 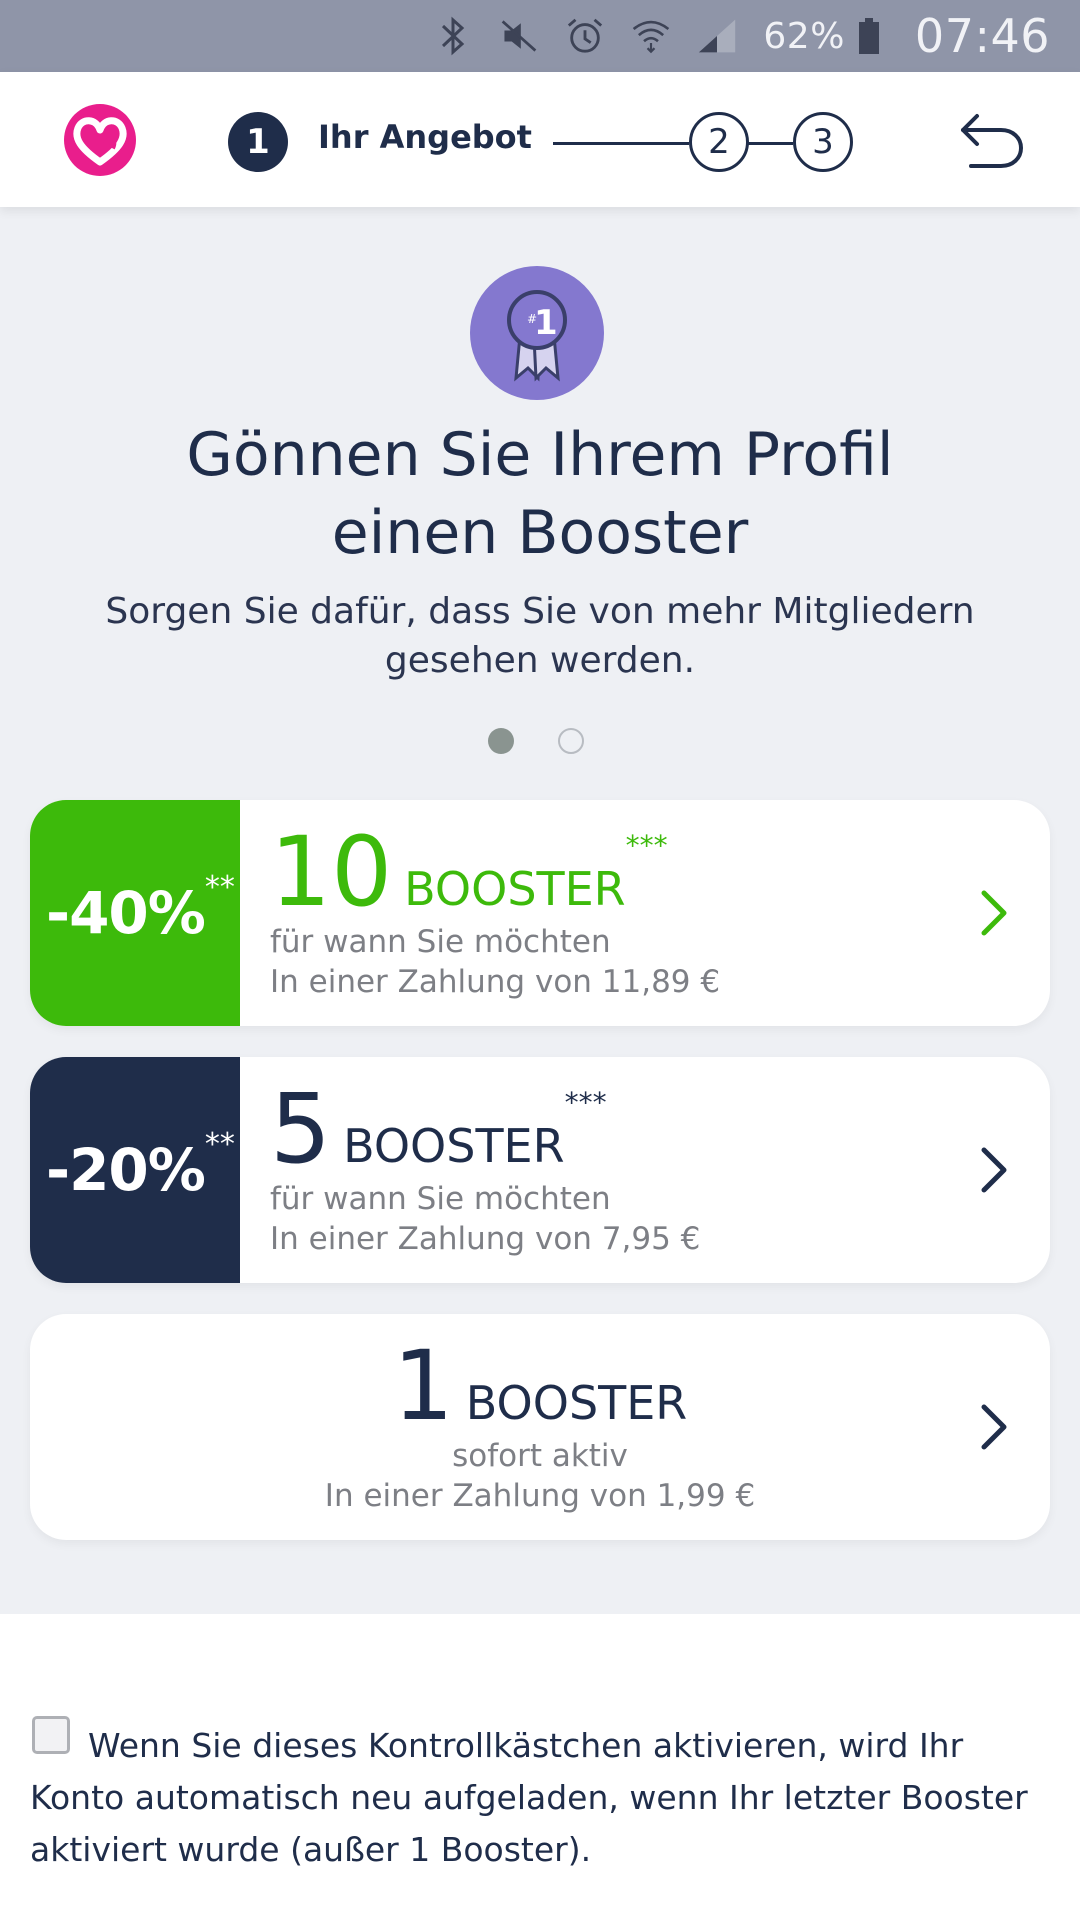 What do you see at coordinates (540, 36) in the screenshot?
I see `status-bar: 62% 07:46` at bounding box center [540, 36].